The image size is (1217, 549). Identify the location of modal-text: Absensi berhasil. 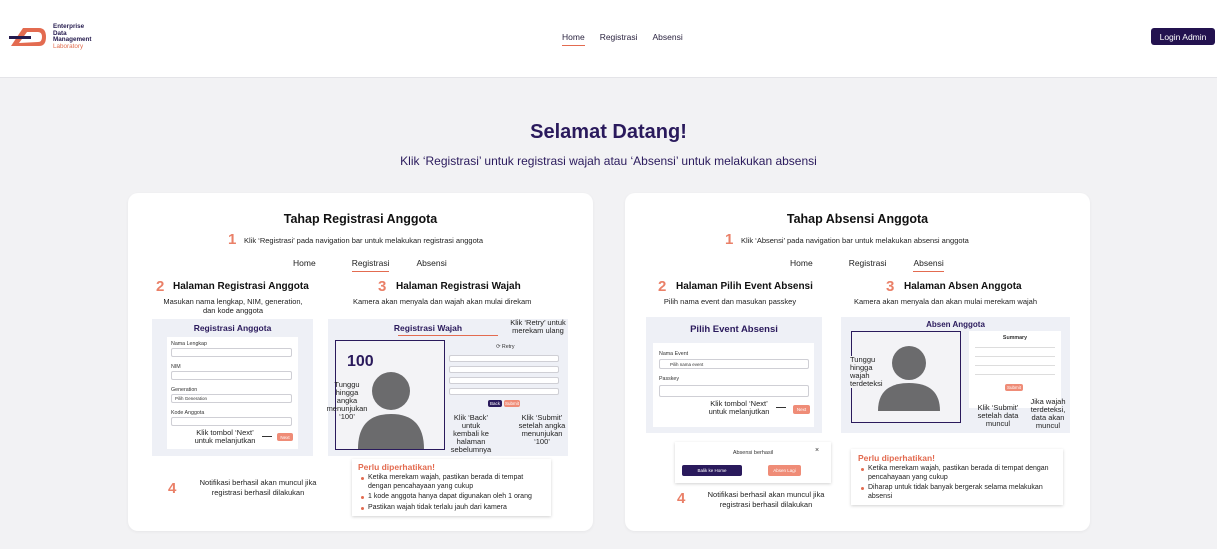
(753, 453).